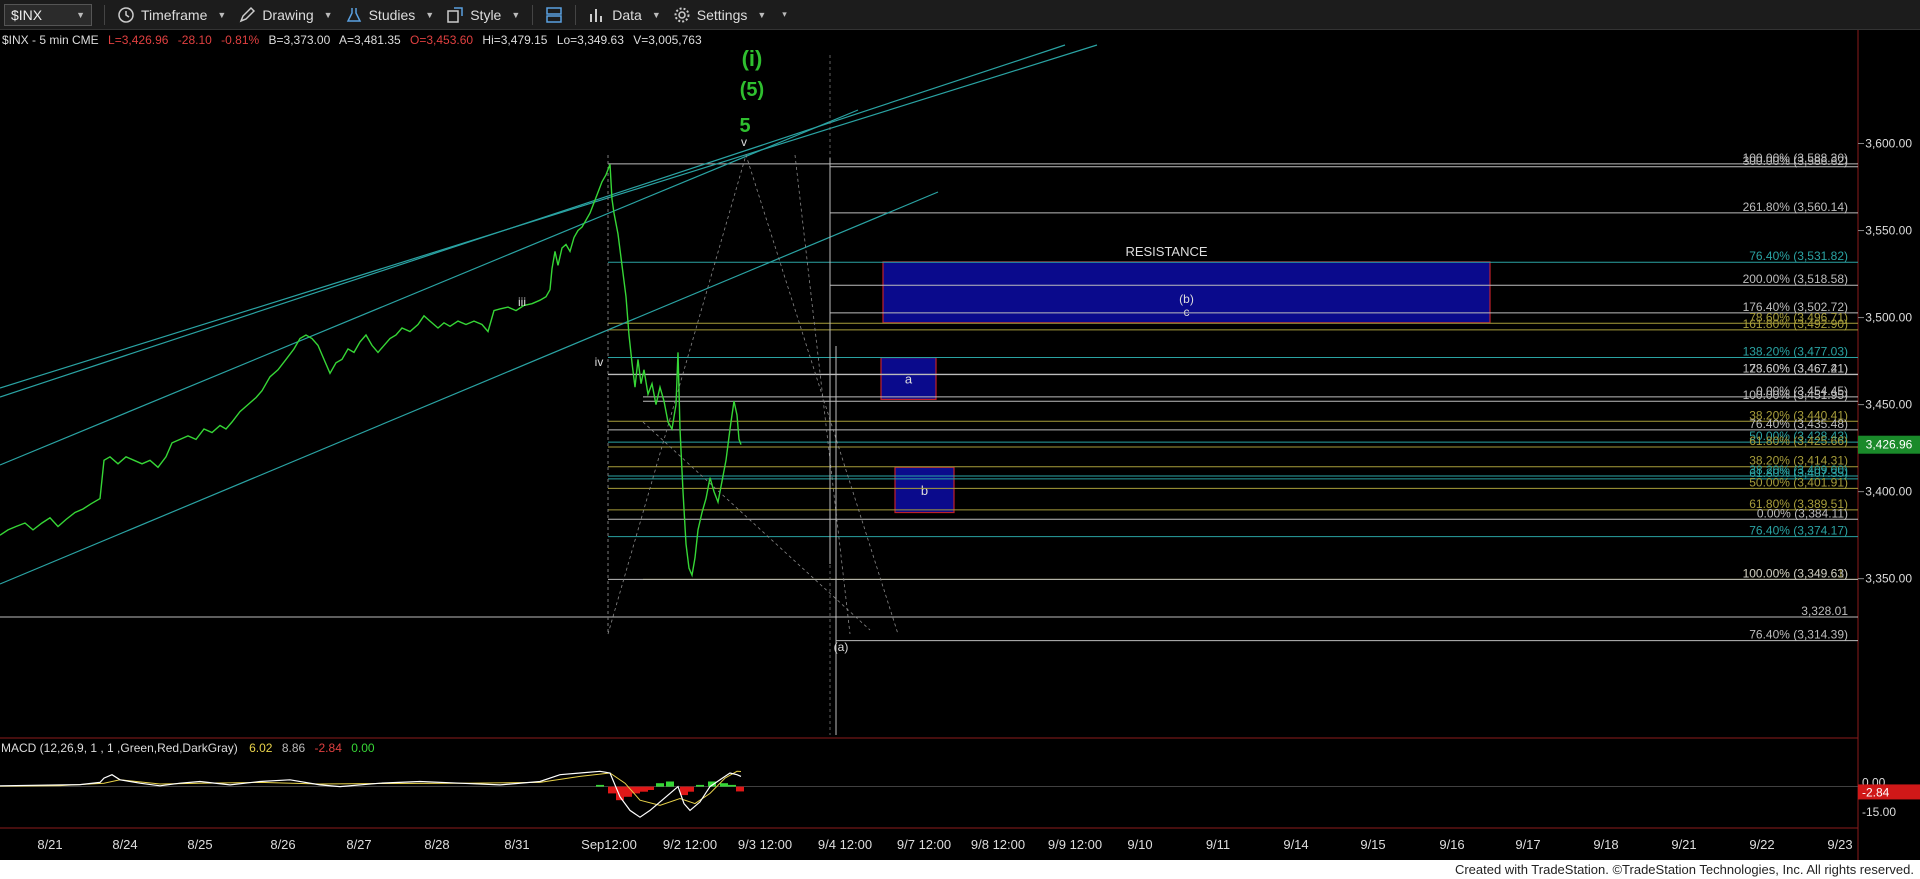 The width and height of the screenshot is (1920, 879). What do you see at coordinates (924, 844) in the screenshot?
I see `time-axis-label: 9/7 12:00` at bounding box center [924, 844].